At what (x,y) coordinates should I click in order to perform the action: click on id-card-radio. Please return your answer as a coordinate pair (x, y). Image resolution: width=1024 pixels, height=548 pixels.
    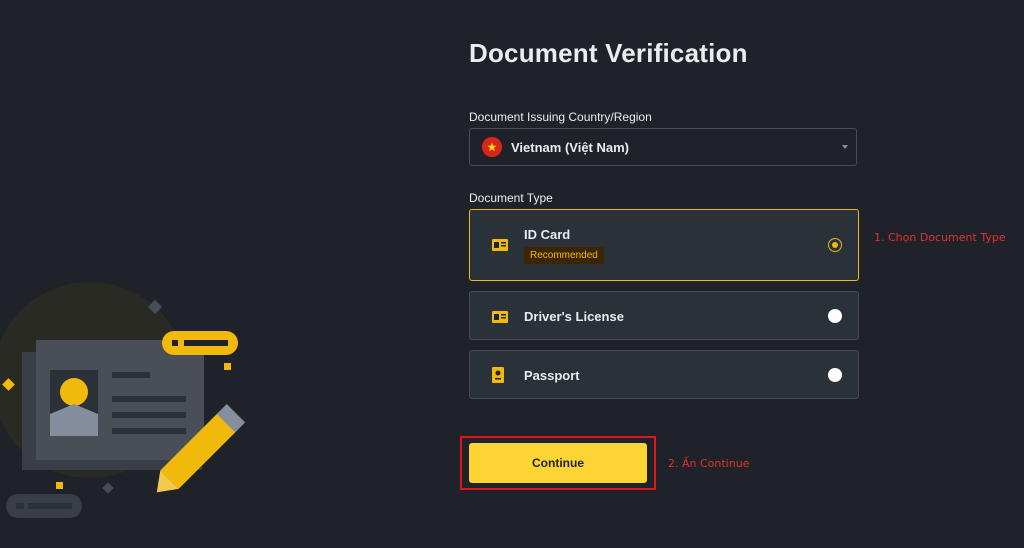
    Looking at the image, I should click on (835, 245).